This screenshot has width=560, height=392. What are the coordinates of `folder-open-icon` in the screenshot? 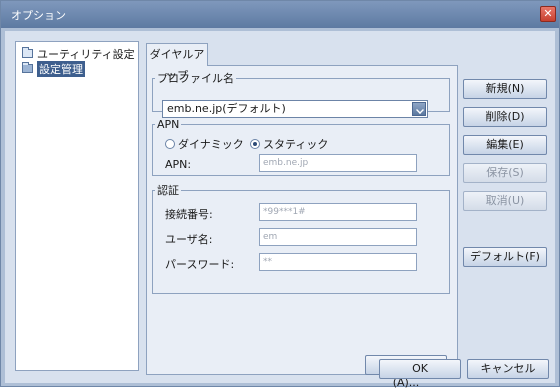 It's located at (27, 67).